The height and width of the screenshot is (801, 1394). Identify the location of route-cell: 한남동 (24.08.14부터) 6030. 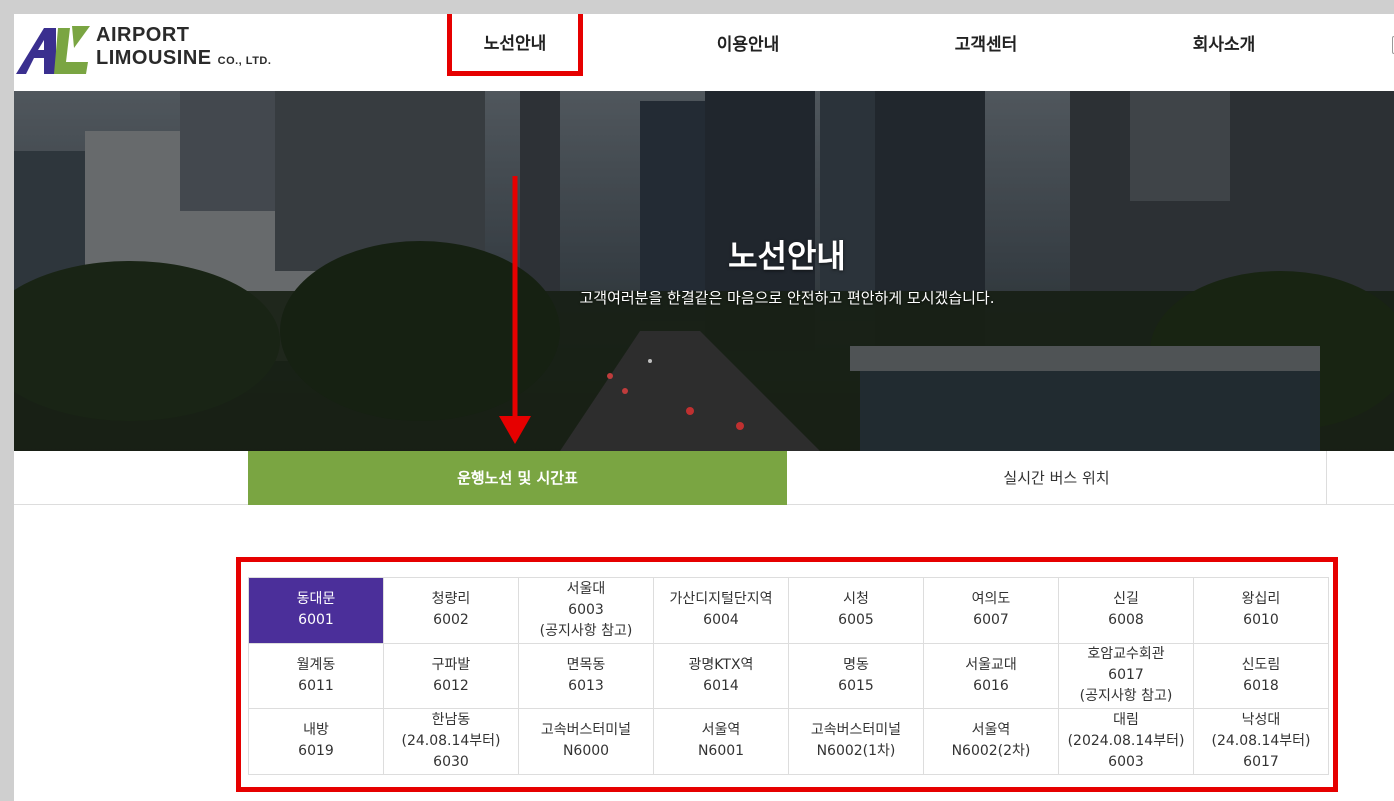
(451, 741).